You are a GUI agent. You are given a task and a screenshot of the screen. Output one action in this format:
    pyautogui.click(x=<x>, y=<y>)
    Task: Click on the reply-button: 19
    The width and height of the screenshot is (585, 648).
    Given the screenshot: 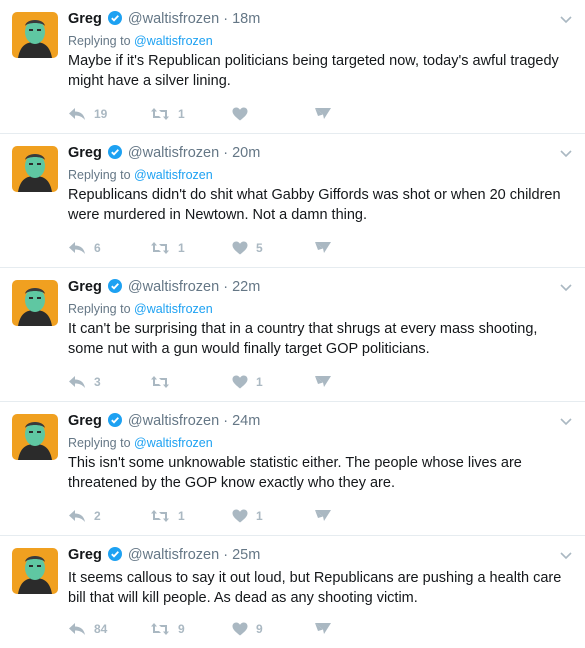 What is the action you would take?
    pyautogui.click(x=109, y=114)
    